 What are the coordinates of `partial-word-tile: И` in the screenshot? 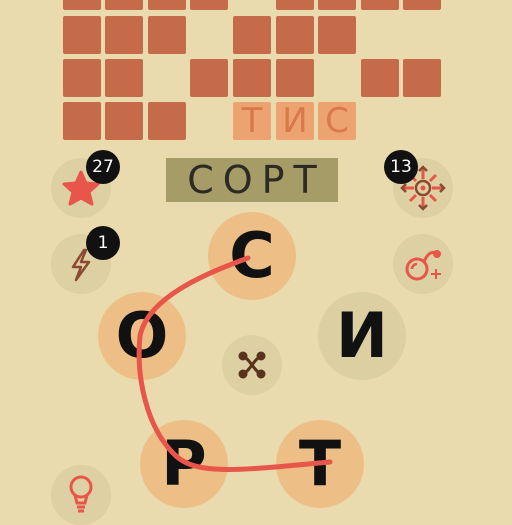 It's located at (295, 121).